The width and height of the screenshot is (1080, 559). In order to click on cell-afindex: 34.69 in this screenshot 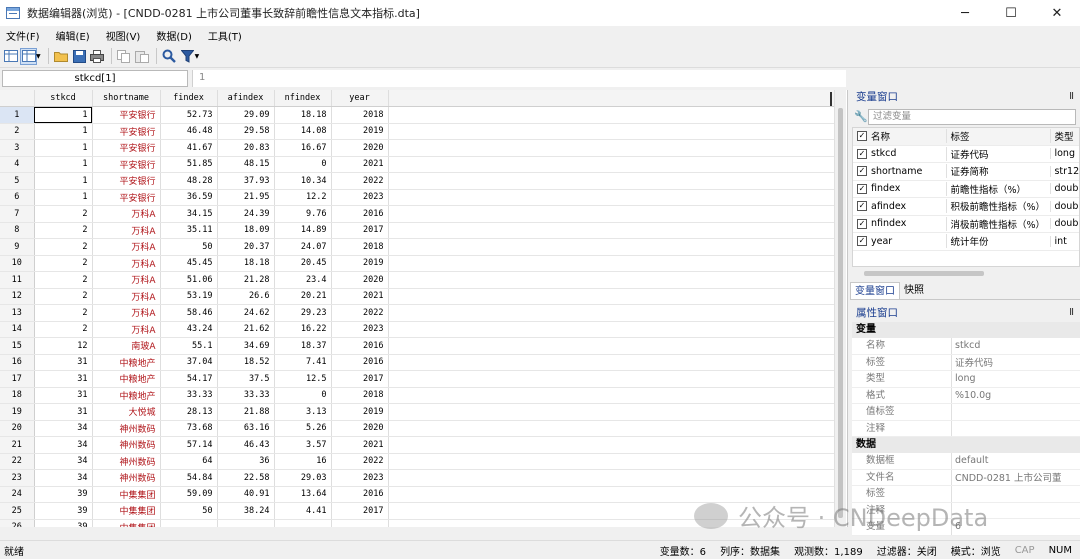, I will do `click(246, 346)`.